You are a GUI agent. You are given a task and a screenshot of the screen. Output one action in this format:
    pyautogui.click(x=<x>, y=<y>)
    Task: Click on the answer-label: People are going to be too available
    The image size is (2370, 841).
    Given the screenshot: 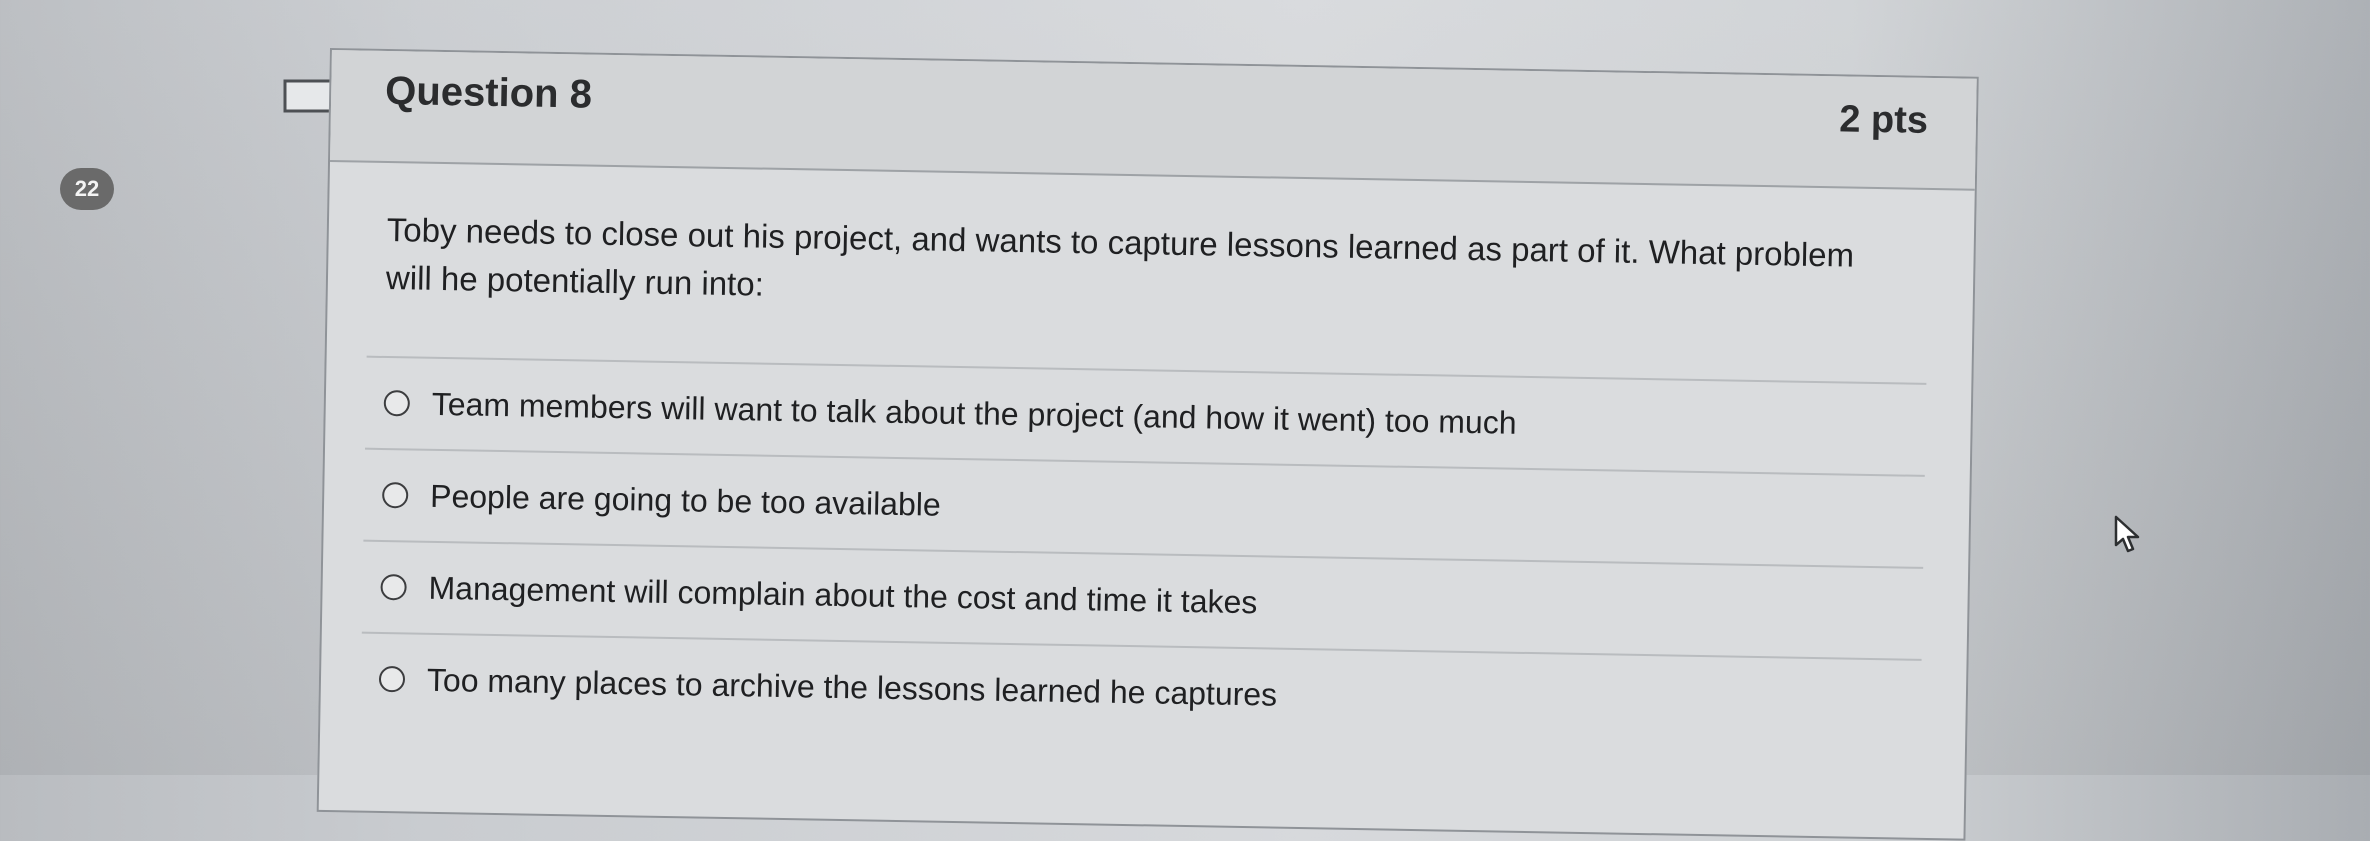 What is the action you would take?
    pyautogui.click(x=685, y=500)
    